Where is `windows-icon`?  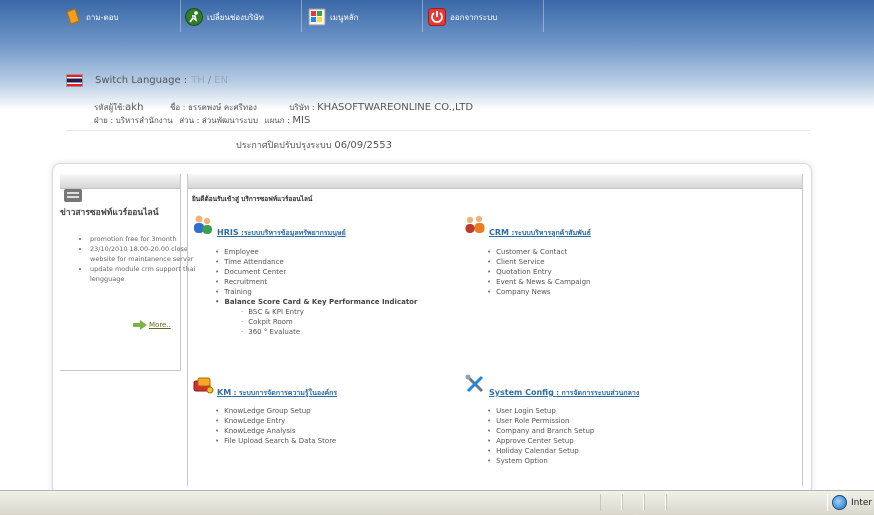
windows-icon is located at coordinates (317, 17).